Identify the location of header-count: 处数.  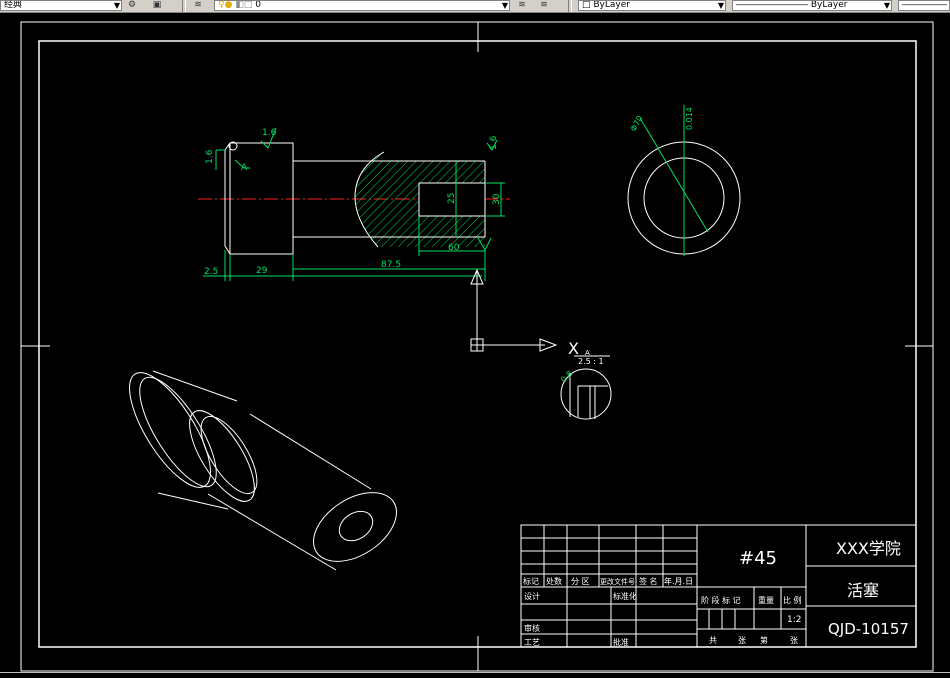
(554, 581).